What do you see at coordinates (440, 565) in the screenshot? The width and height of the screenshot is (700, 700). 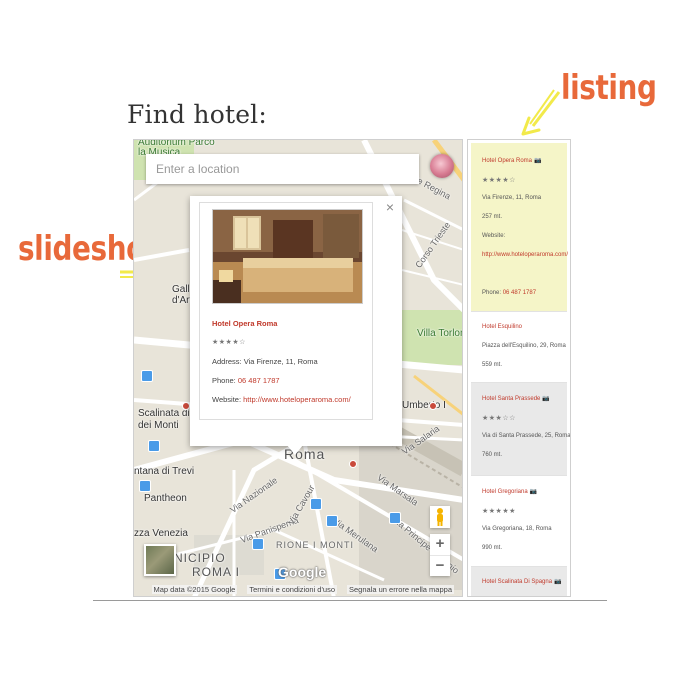 I see `zoom-out-button: −` at bounding box center [440, 565].